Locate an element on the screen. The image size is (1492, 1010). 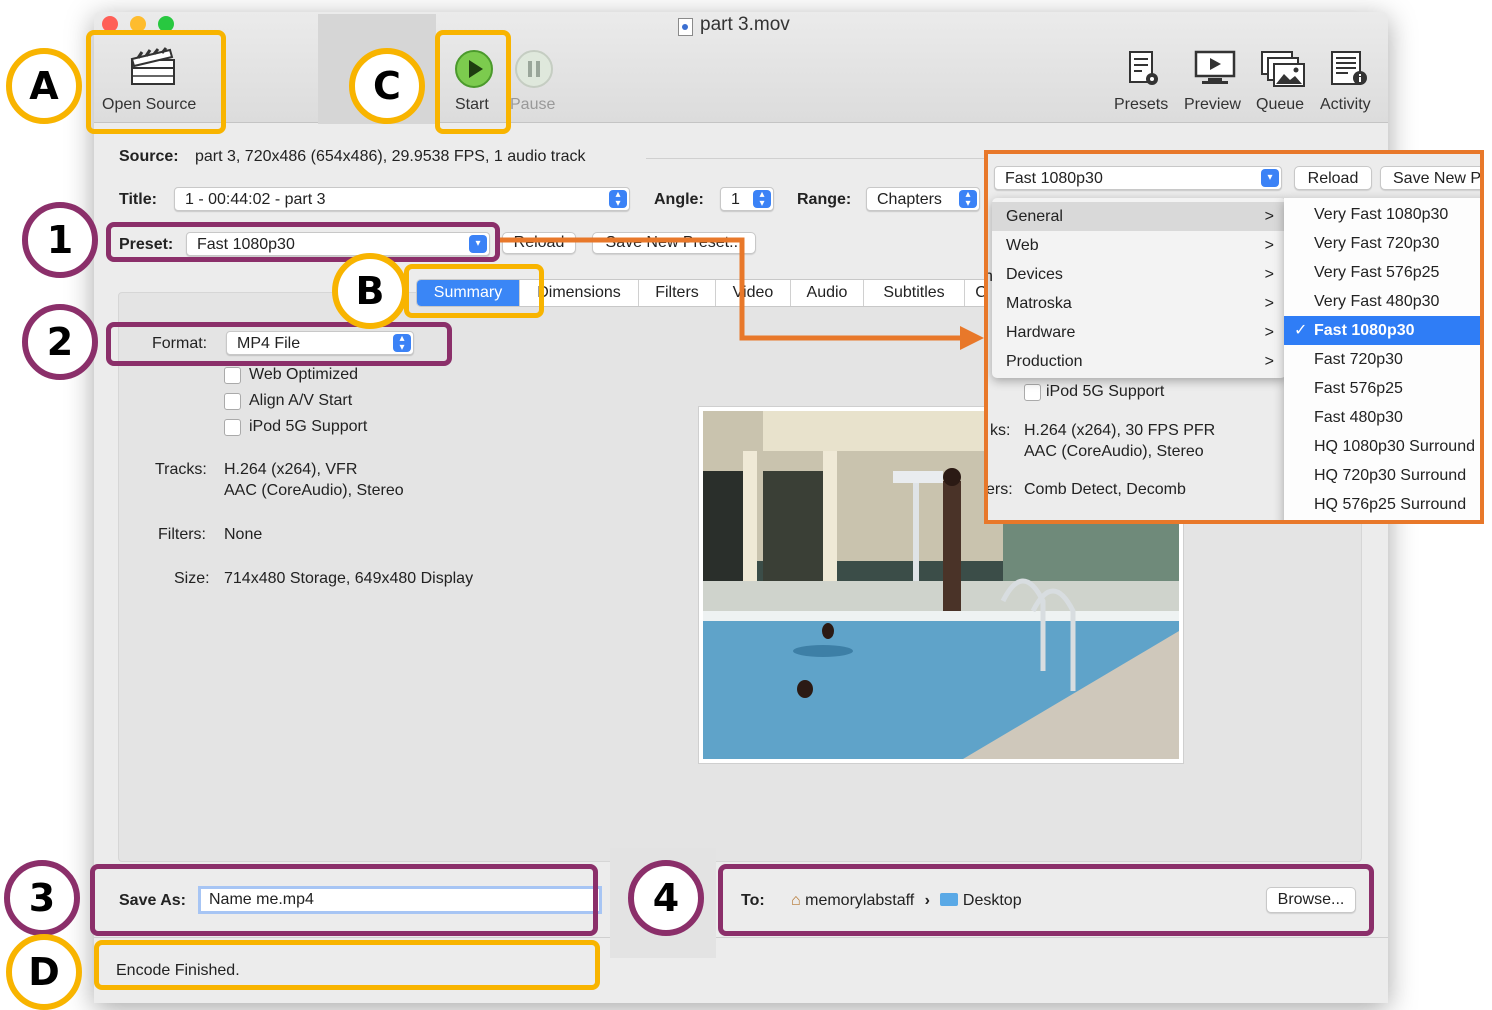
callout-c: C is located at coordinates (387, 86).